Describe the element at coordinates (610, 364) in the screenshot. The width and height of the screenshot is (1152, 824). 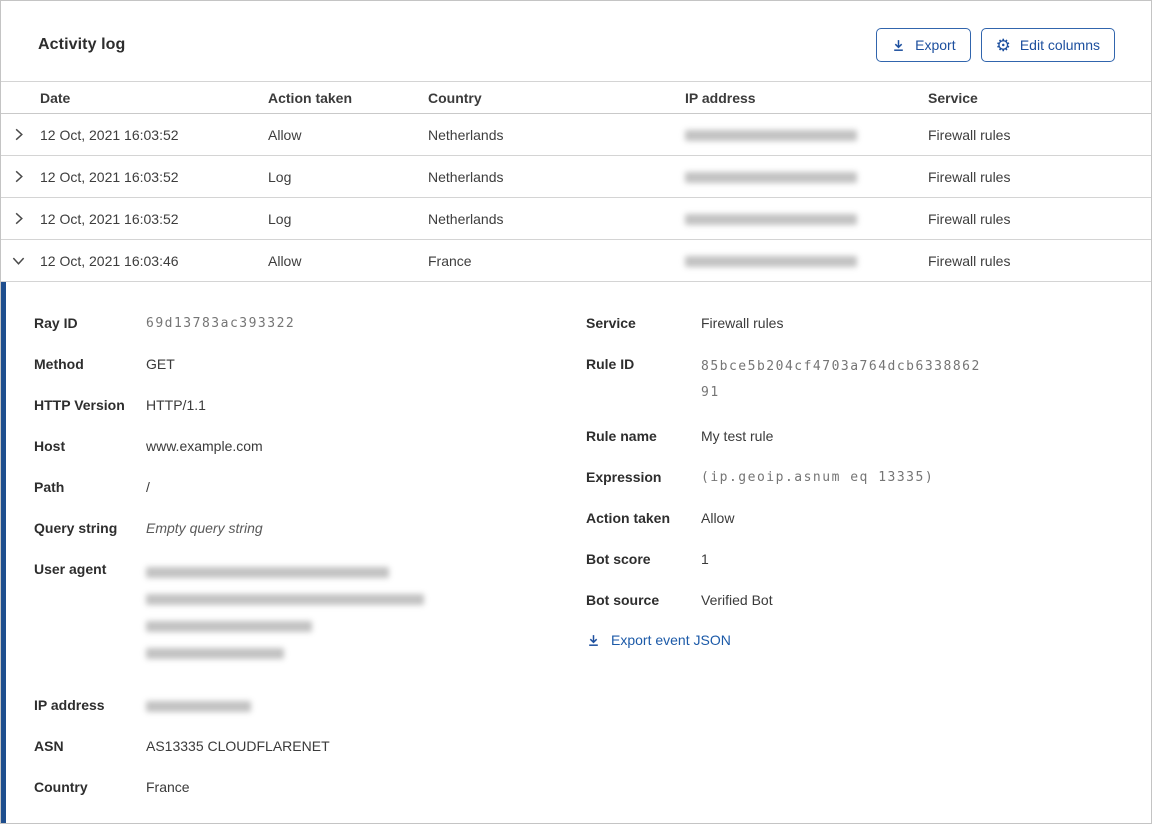
I see `detail-label: Rule ID` at that location.